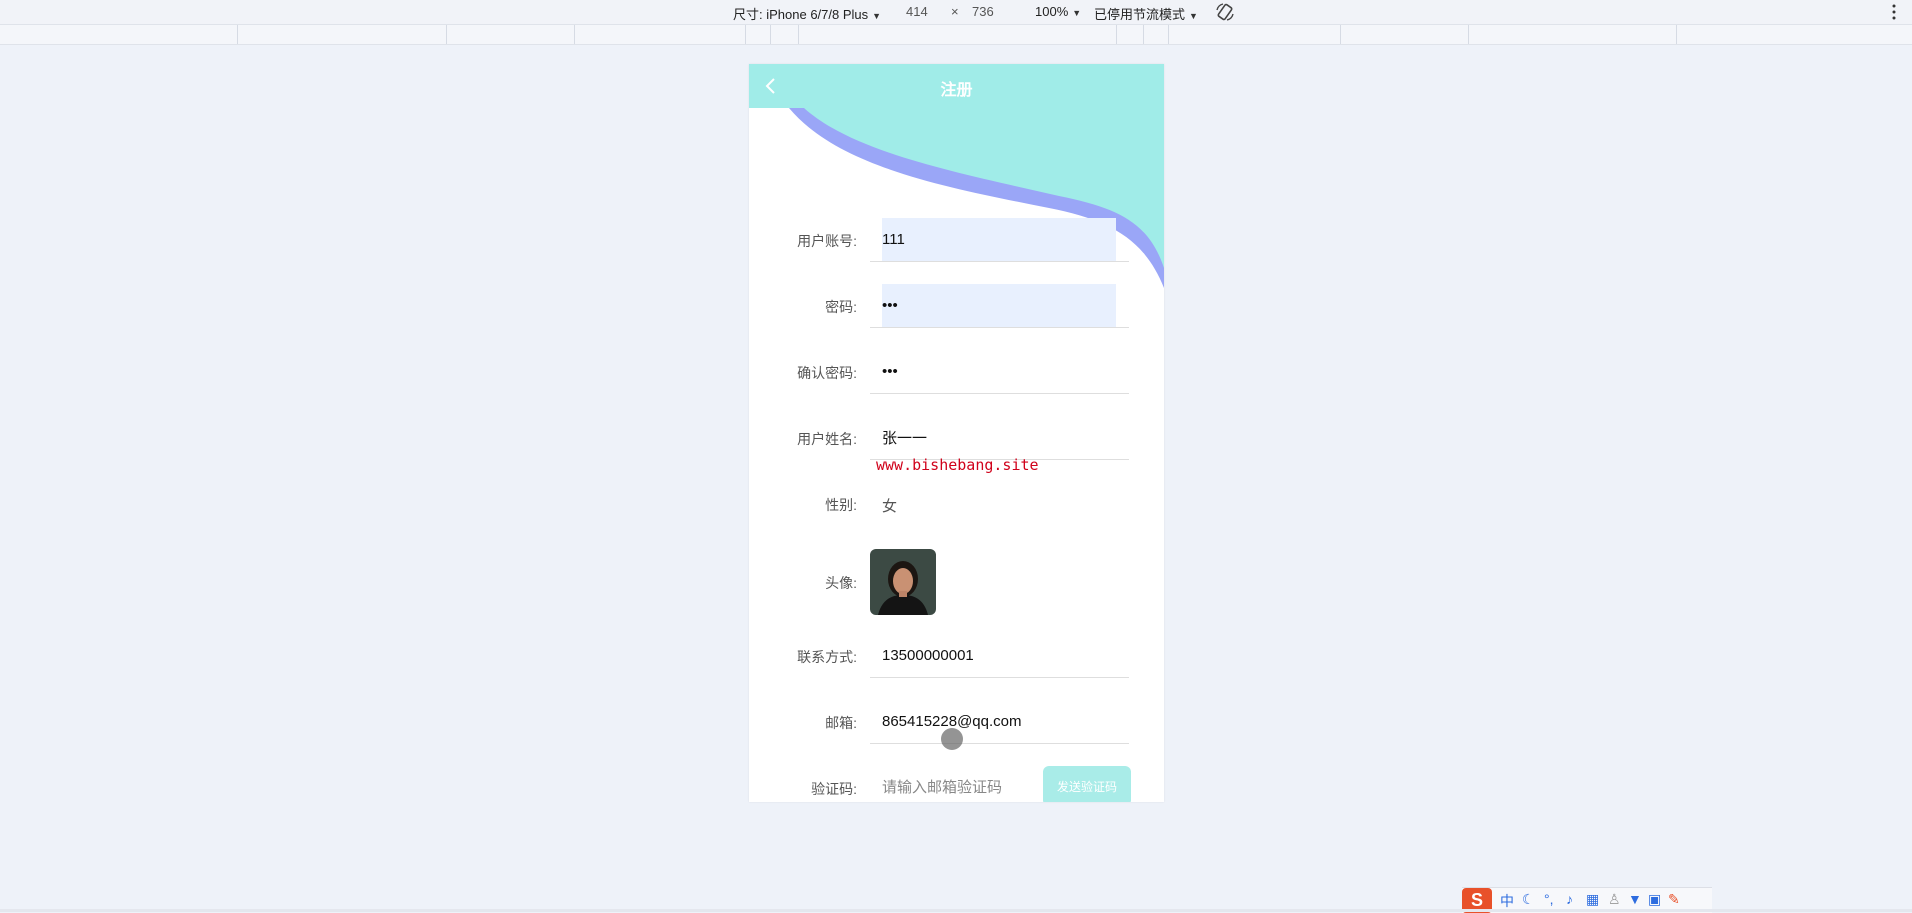 The width and height of the screenshot is (1912, 913). Describe the element at coordinates (1140, 14) in the screenshot. I see `throttle-label: 已停用节流模式` at that location.